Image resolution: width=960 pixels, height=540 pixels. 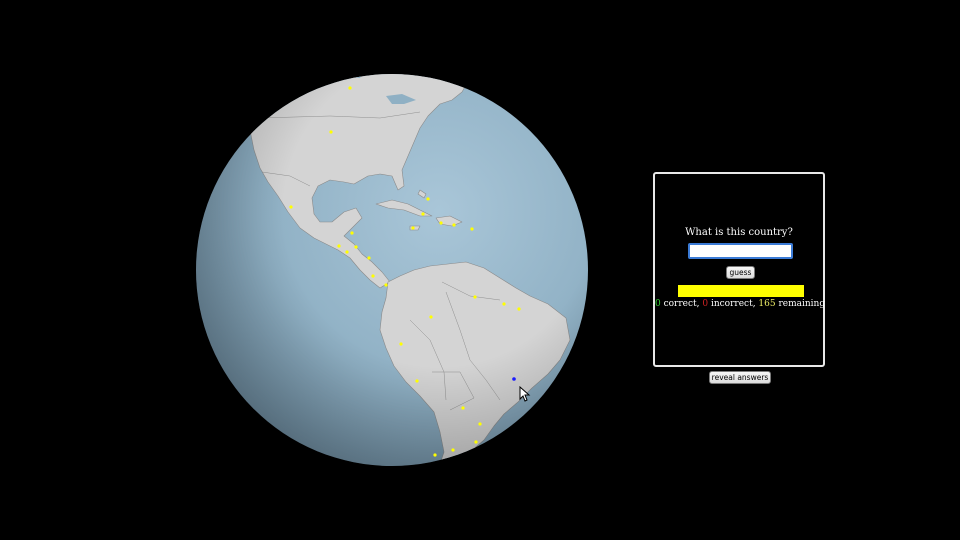 I want to click on answer-input, so click(x=740, y=251).